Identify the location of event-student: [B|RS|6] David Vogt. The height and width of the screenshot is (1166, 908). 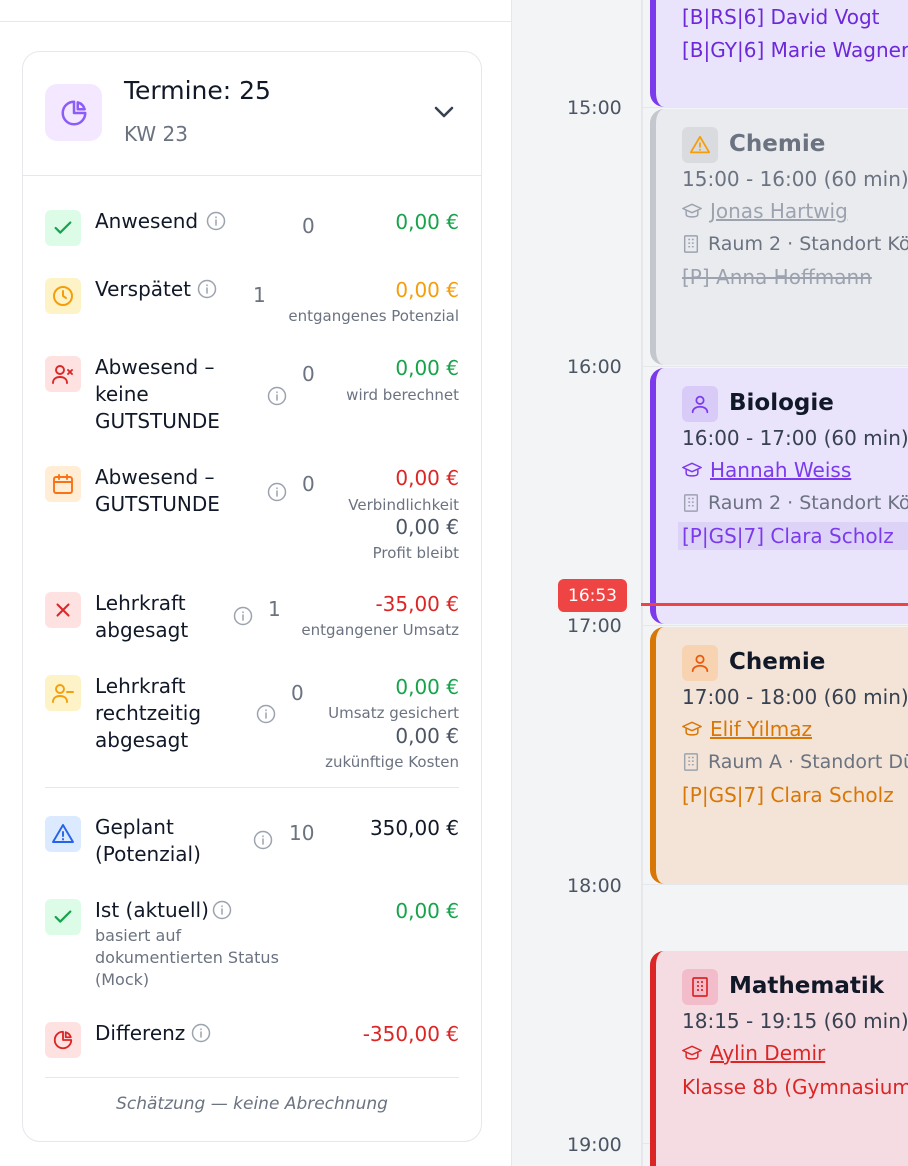
(780, 17).